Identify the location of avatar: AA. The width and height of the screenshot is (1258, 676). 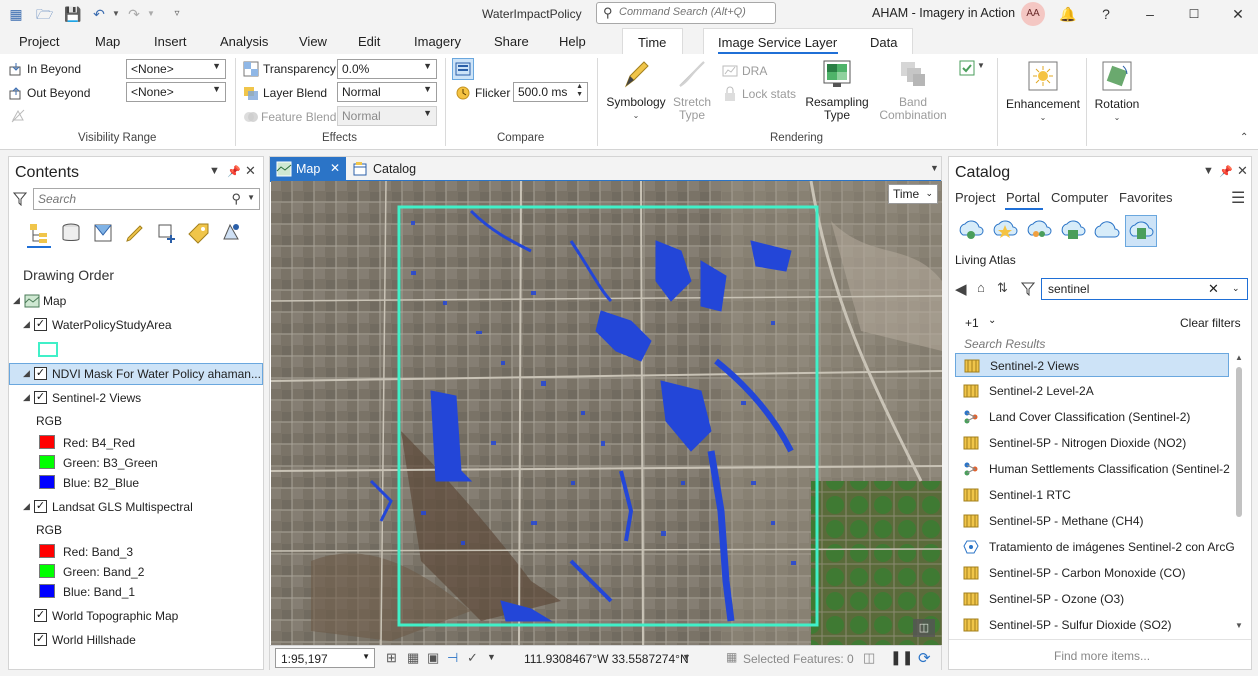
(1033, 14).